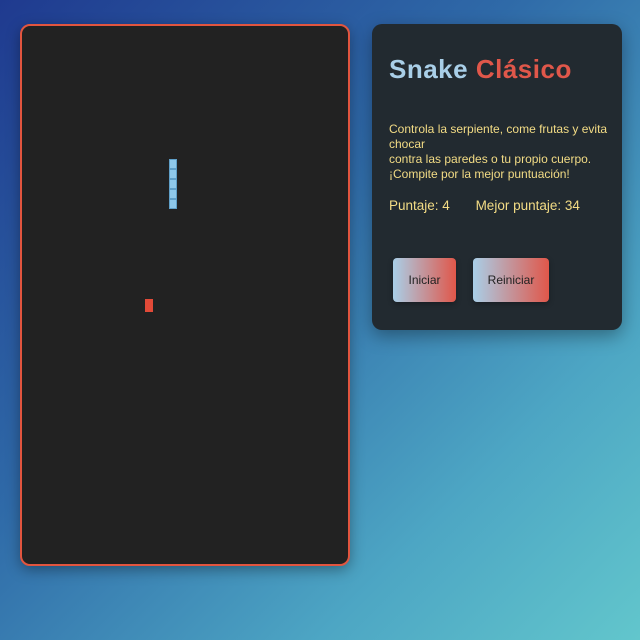  I want to click on score-row: Puntaje: 4 Mejor puntaje: 34, so click(484, 205).